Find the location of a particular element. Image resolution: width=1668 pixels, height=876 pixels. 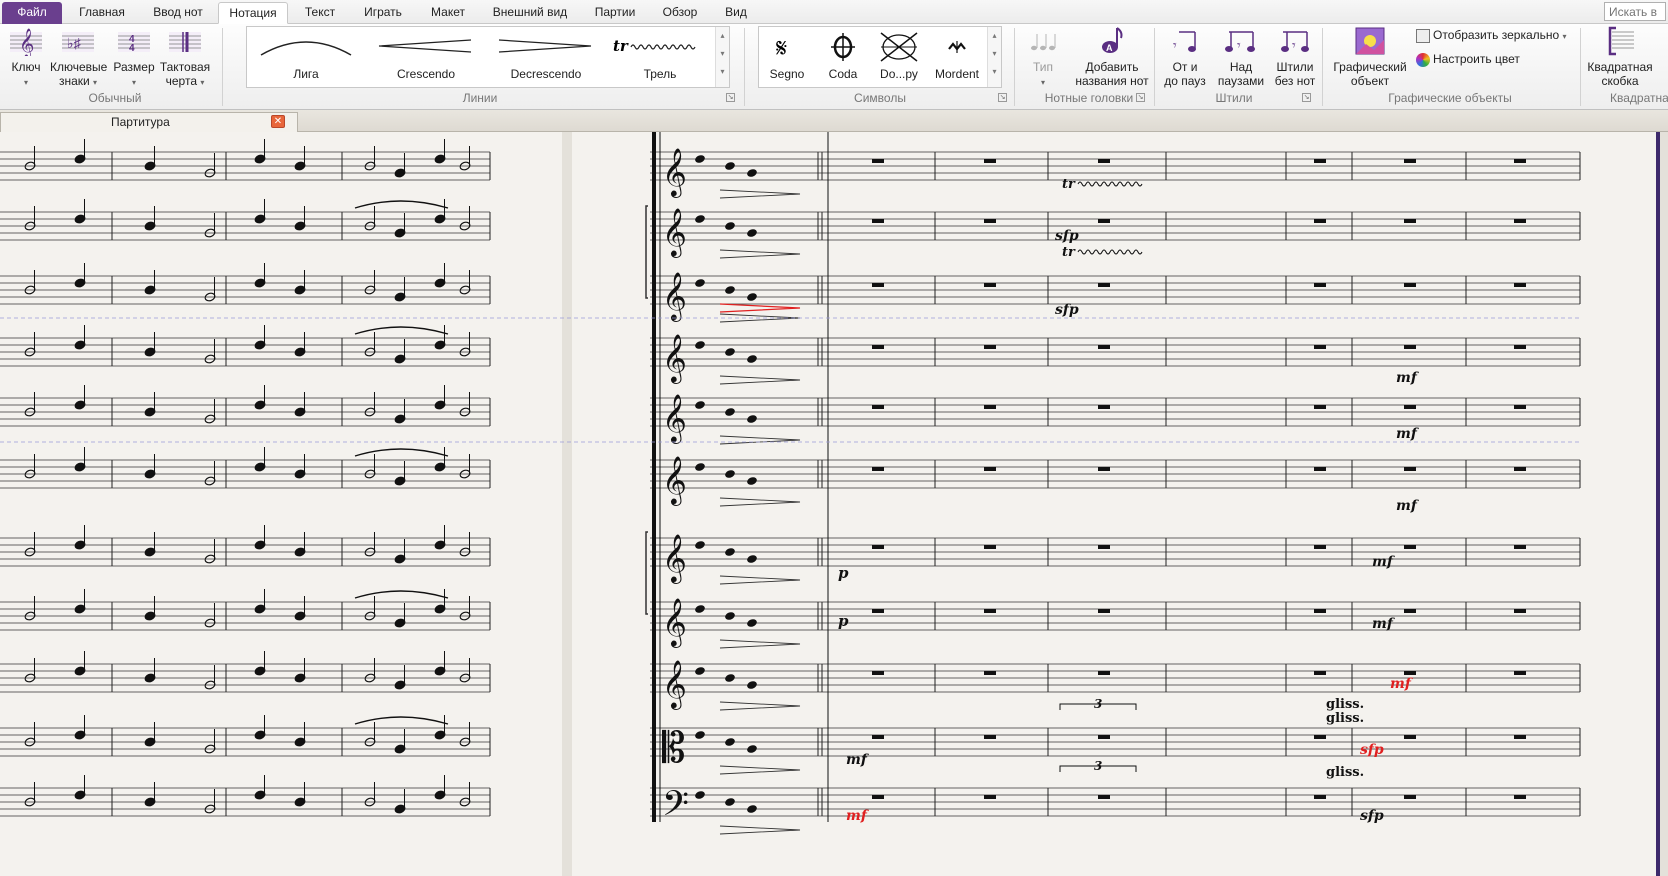

clef-icon: 𝄞 is located at coordinates (26, 42).